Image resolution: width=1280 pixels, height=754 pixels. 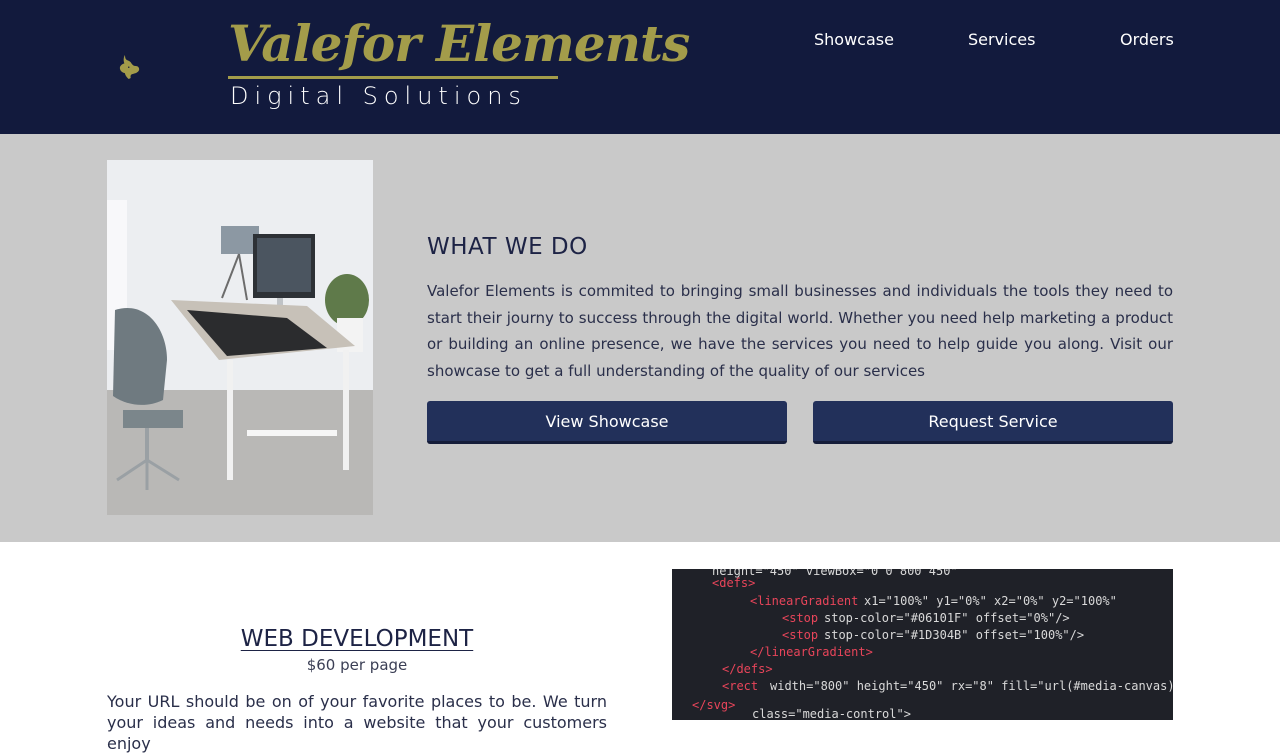 I want to click on view-showcase-button: View Showcase, so click(x=607, y=422).